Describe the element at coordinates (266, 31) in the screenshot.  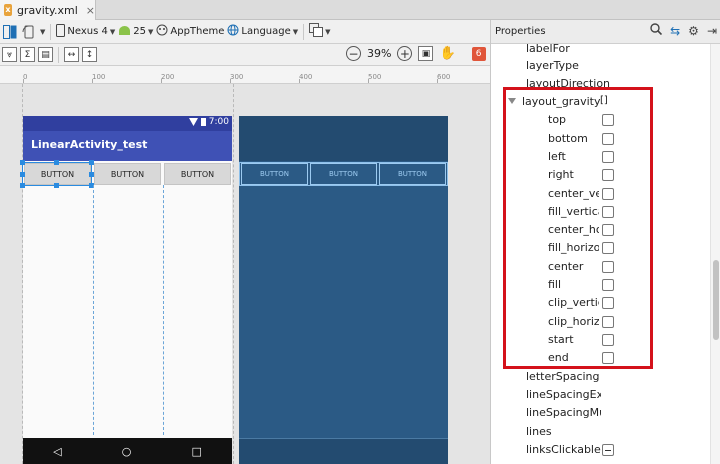
I see `language-label: Language` at that location.